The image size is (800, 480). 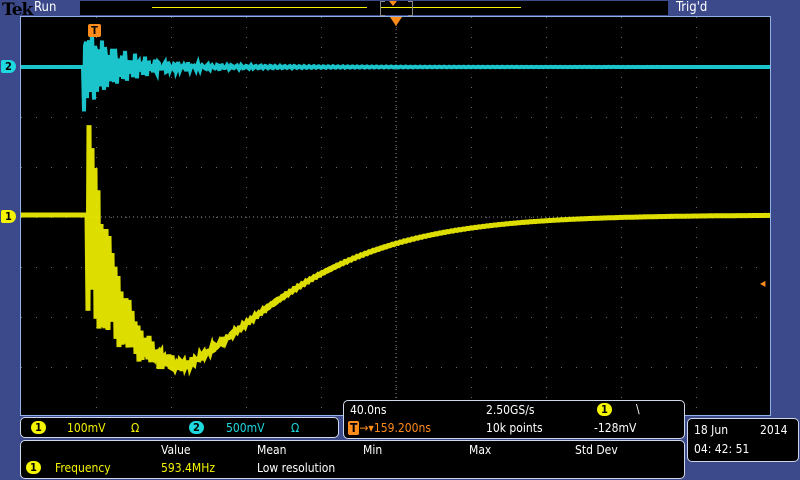 What do you see at coordinates (514, 428) in the screenshot?
I see `record-length: 10k points` at bounding box center [514, 428].